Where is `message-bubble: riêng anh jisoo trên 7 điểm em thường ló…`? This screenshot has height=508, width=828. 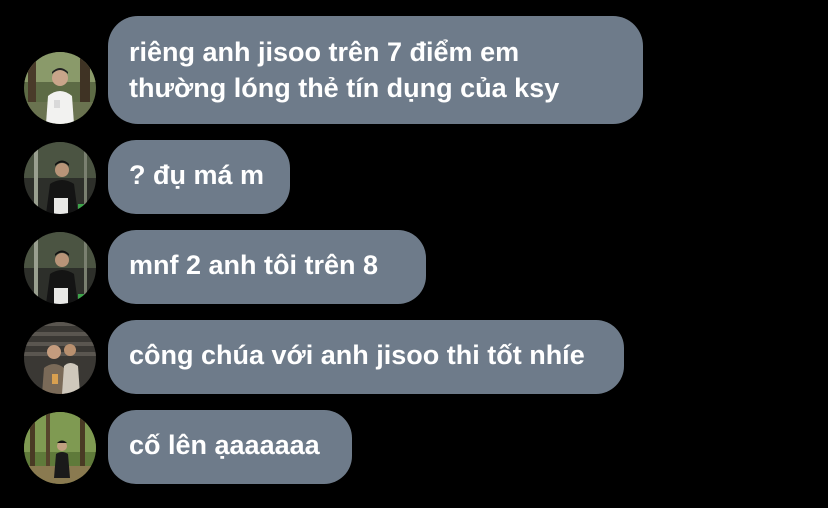 message-bubble: riêng anh jisoo trên 7 điểm em thường ló… is located at coordinates (375, 70).